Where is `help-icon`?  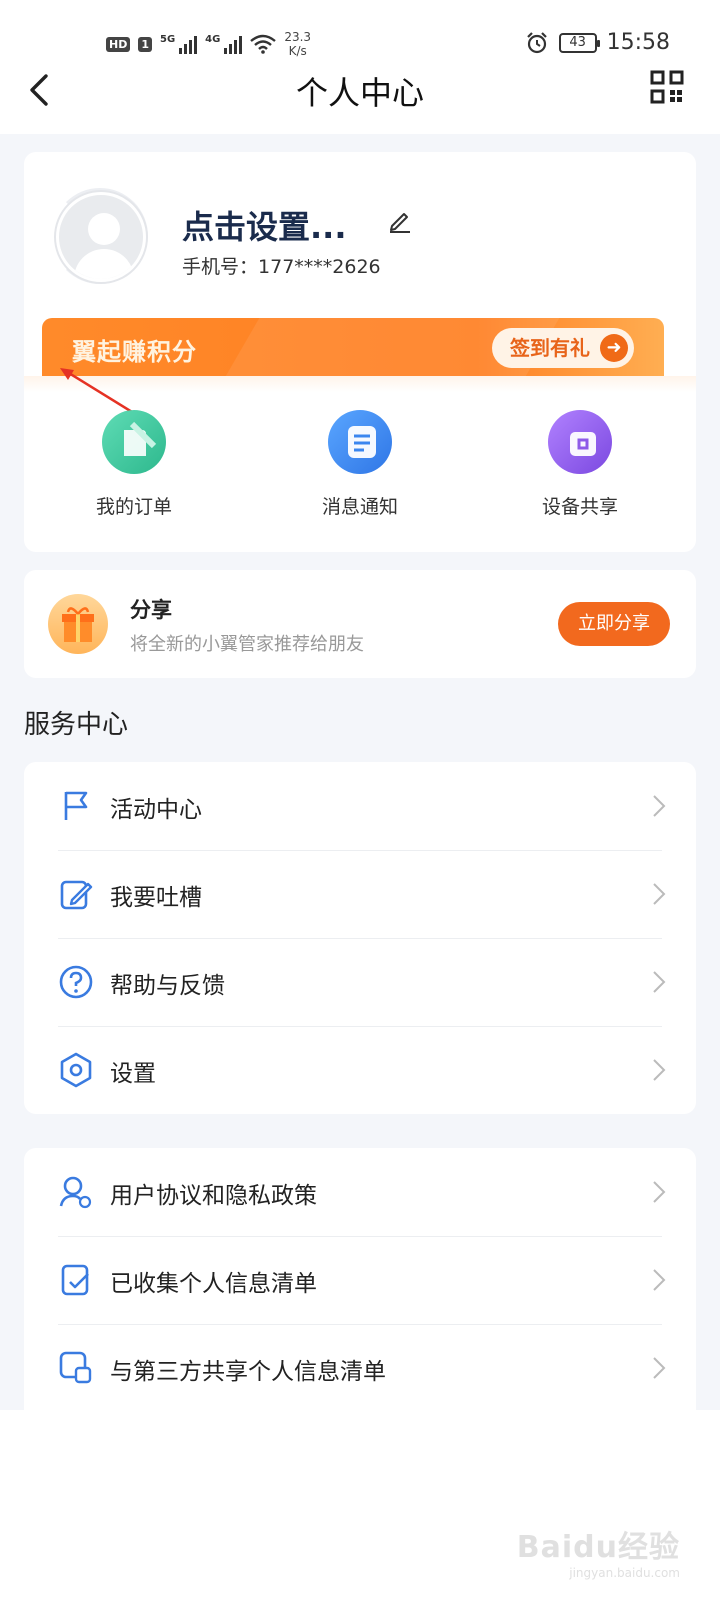
help-icon is located at coordinates (76, 982).